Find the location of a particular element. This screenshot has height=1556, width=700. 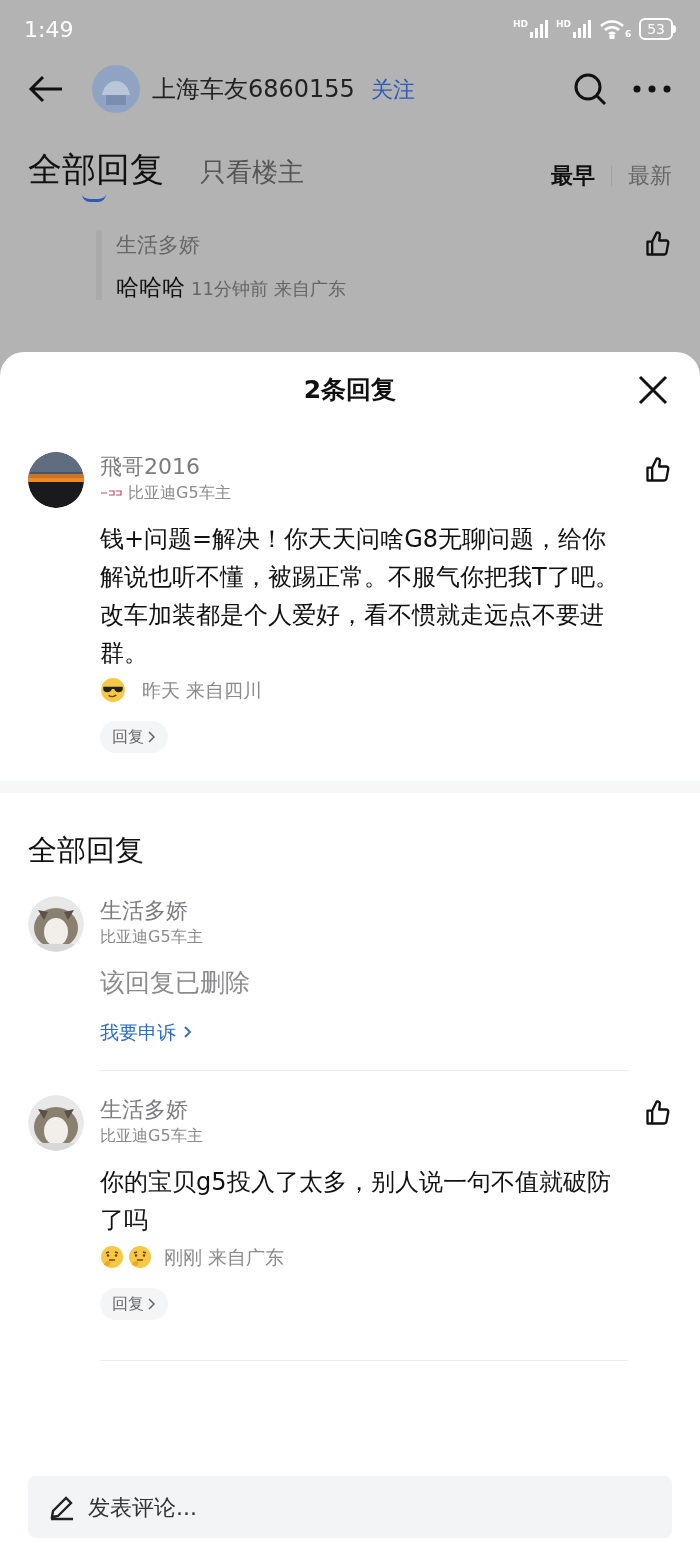

follow-button: 关注 is located at coordinates (392, 89).